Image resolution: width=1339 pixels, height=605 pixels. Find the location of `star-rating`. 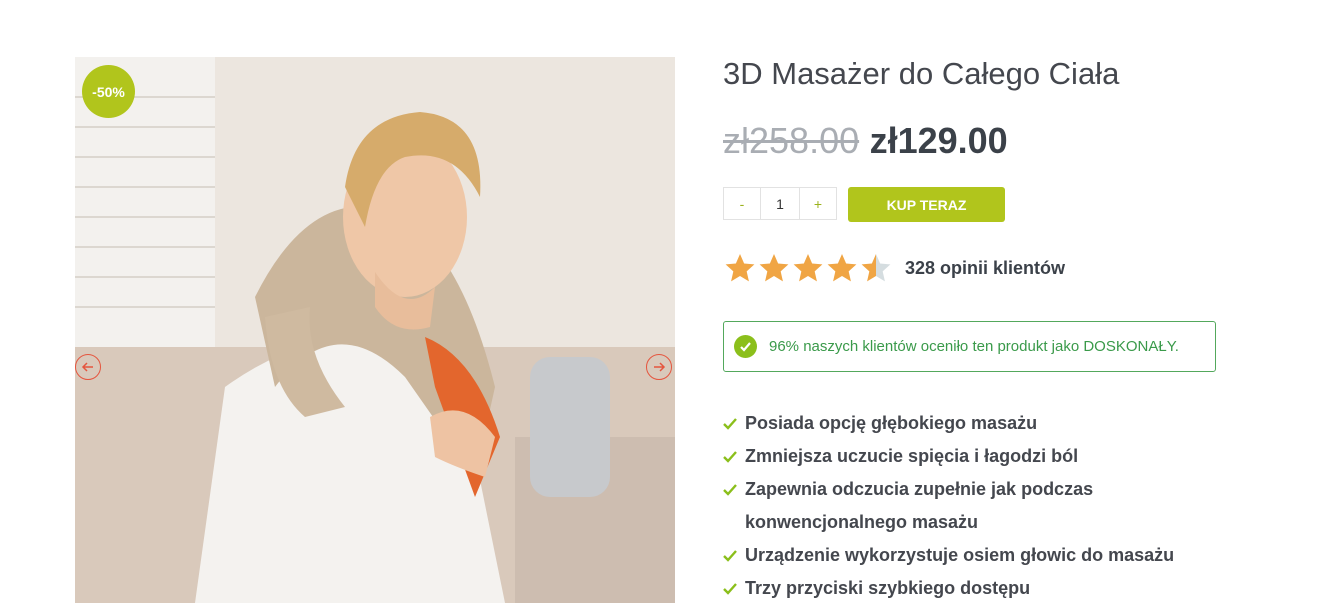

star-rating is located at coordinates (808, 268).